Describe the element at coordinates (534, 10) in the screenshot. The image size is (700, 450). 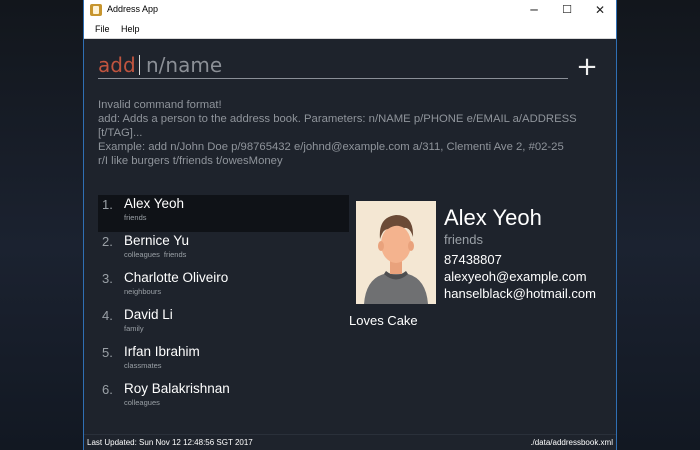
I see `minimize-button: ─` at that location.